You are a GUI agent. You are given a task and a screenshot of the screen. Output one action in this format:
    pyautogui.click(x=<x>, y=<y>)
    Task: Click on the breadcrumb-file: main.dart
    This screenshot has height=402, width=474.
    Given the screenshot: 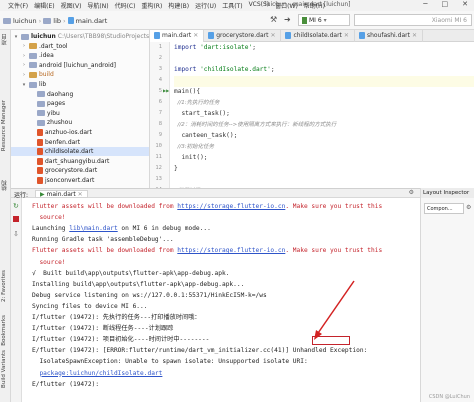 What is the action you would take?
    pyautogui.click(x=92, y=21)
    